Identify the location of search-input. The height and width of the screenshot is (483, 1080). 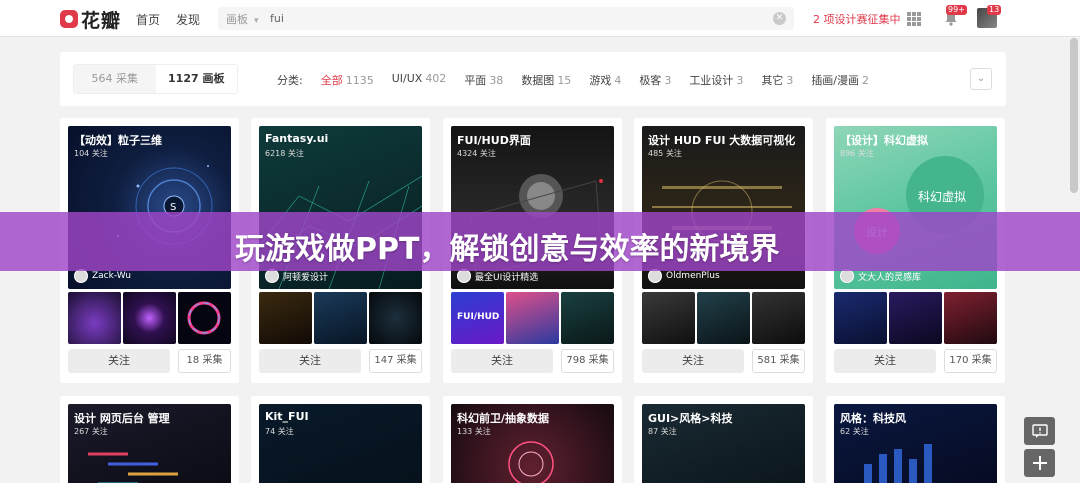
(495, 18).